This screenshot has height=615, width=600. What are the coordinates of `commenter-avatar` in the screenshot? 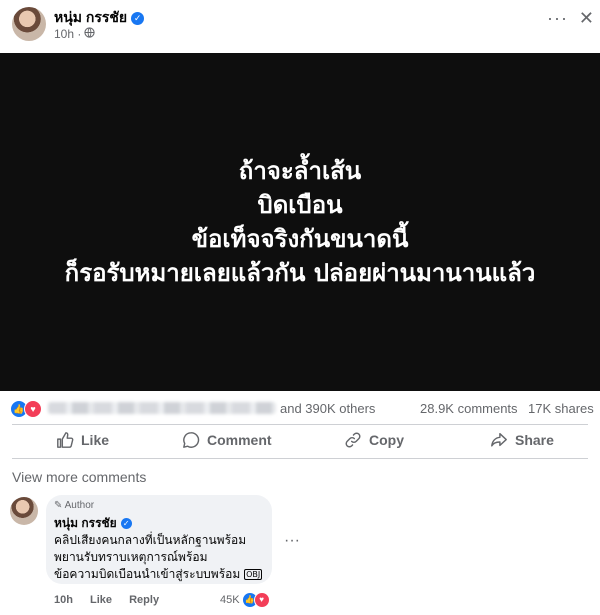 It's located at (24, 511).